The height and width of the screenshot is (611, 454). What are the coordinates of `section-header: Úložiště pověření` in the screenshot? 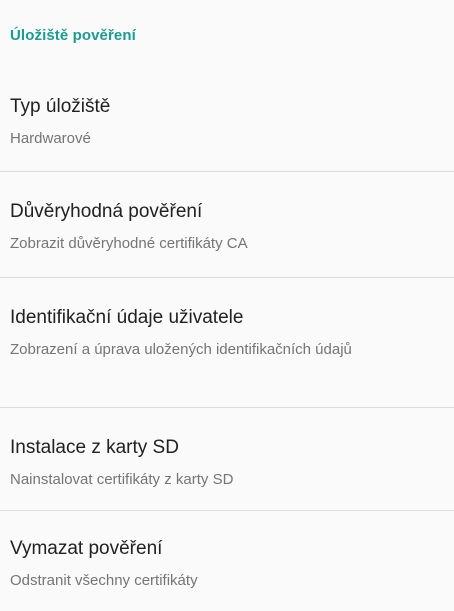 It's located at (73, 35).